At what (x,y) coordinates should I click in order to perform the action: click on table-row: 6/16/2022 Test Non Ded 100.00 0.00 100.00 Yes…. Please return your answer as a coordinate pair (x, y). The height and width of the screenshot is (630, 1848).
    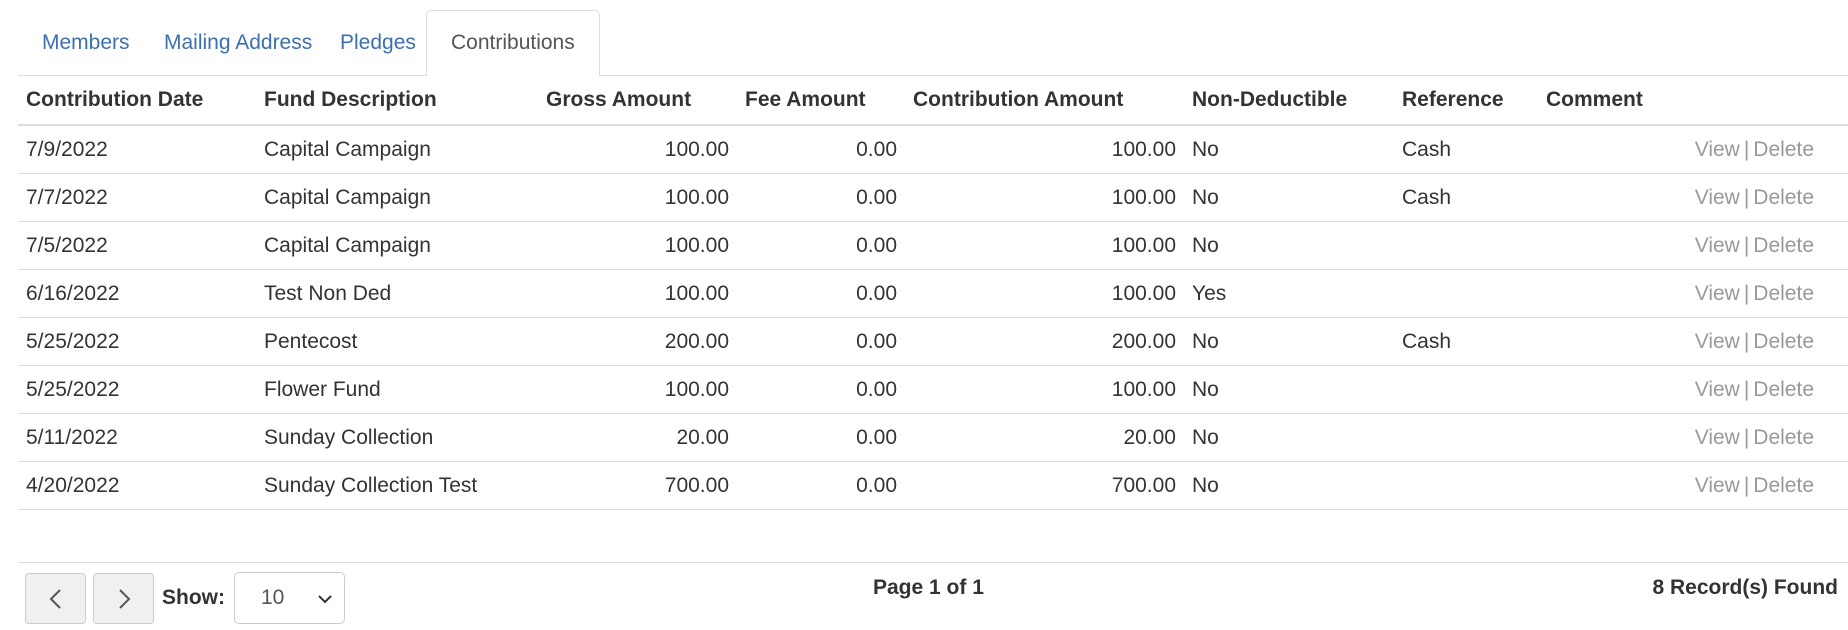
    Looking at the image, I should click on (933, 293).